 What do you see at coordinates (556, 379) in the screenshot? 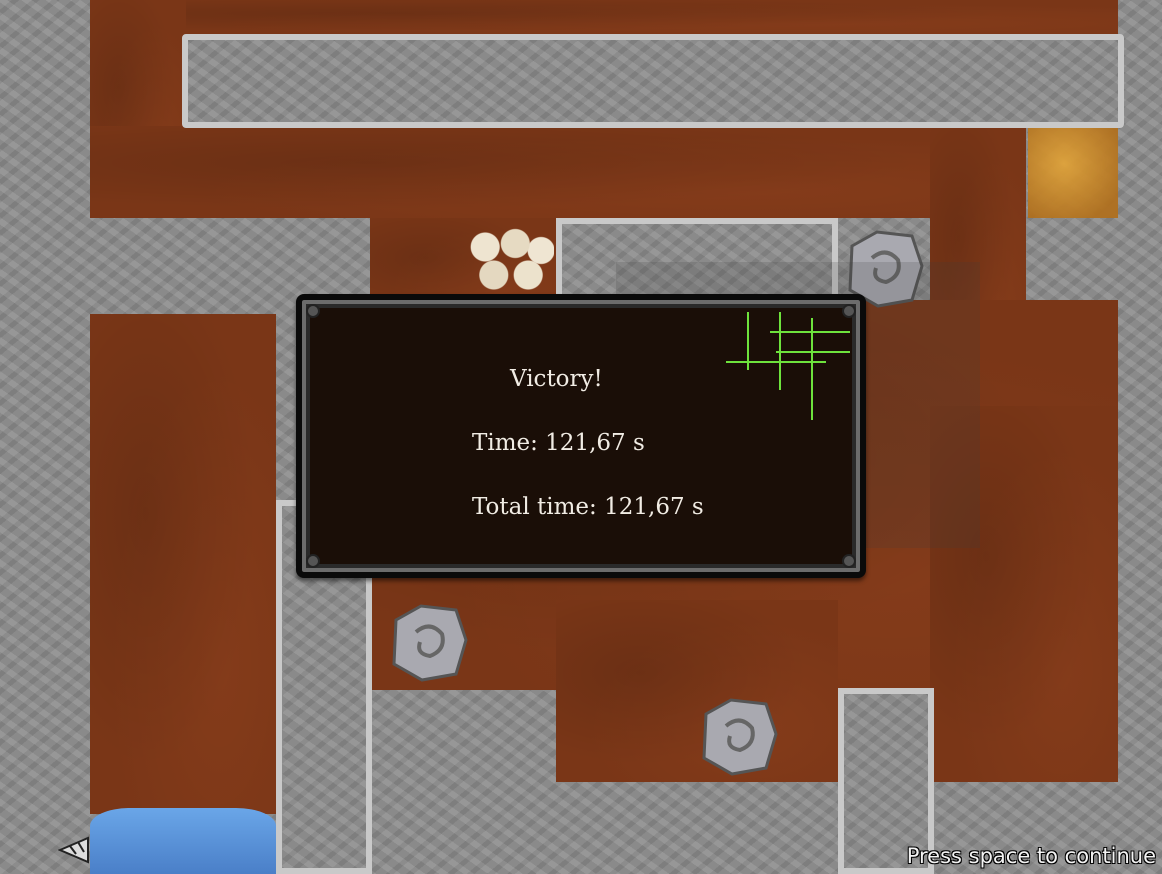
I see `victory-title: Victory!` at bounding box center [556, 379].